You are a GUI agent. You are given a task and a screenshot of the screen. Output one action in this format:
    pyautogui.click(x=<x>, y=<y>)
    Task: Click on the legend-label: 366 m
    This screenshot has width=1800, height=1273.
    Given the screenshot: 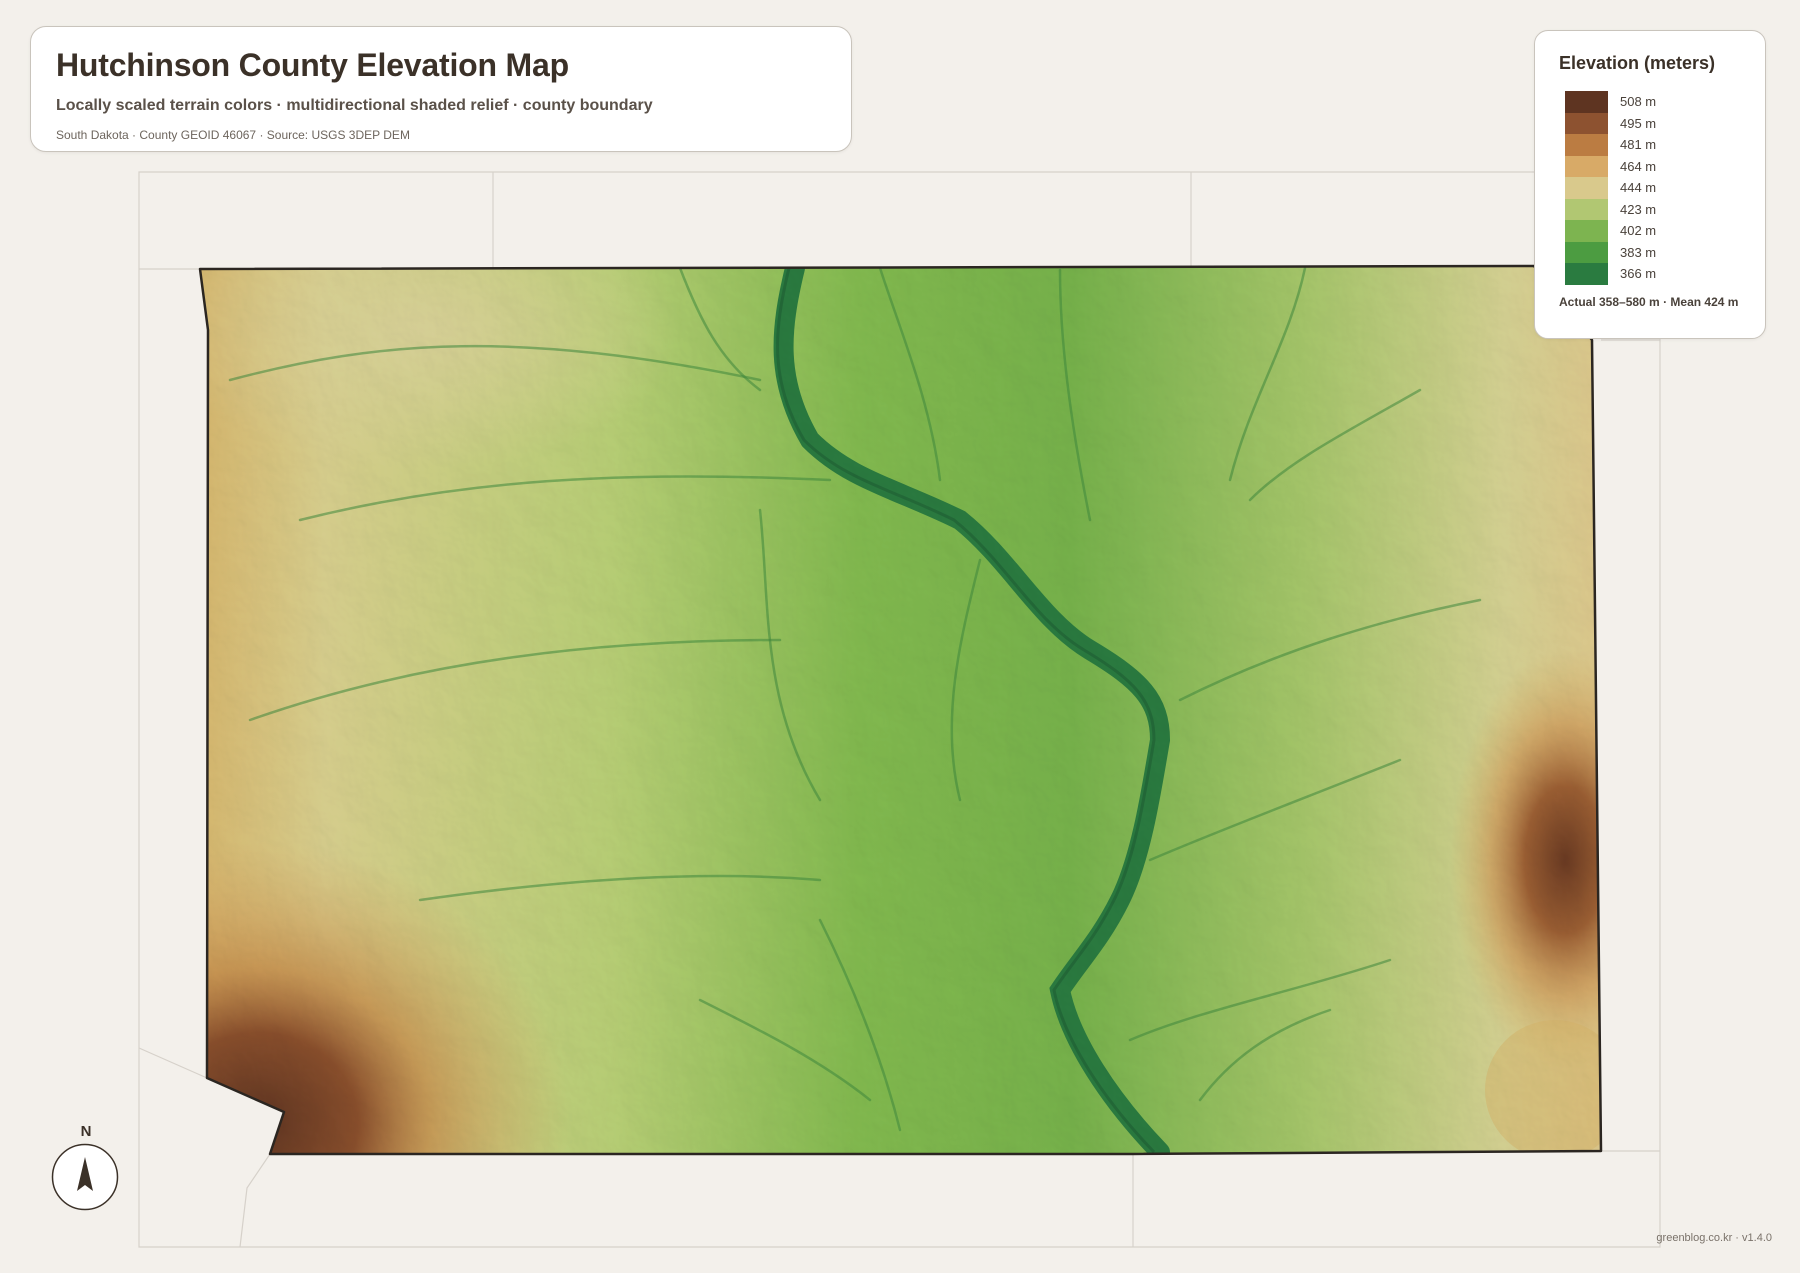 What is the action you would take?
    pyautogui.click(x=1638, y=274)
    